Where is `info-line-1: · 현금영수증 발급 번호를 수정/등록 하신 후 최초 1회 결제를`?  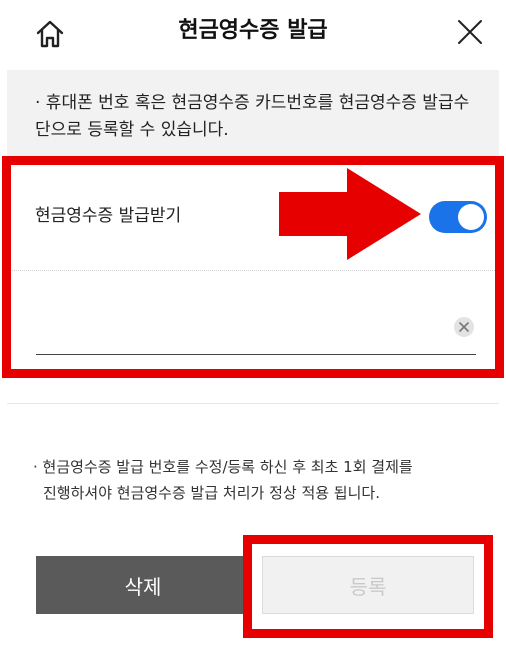
info-line-1: · 현금영수증 발급 번호를 수정/등록 하신 후 최초 1회 결제를 is located at coordinates (223, 467).